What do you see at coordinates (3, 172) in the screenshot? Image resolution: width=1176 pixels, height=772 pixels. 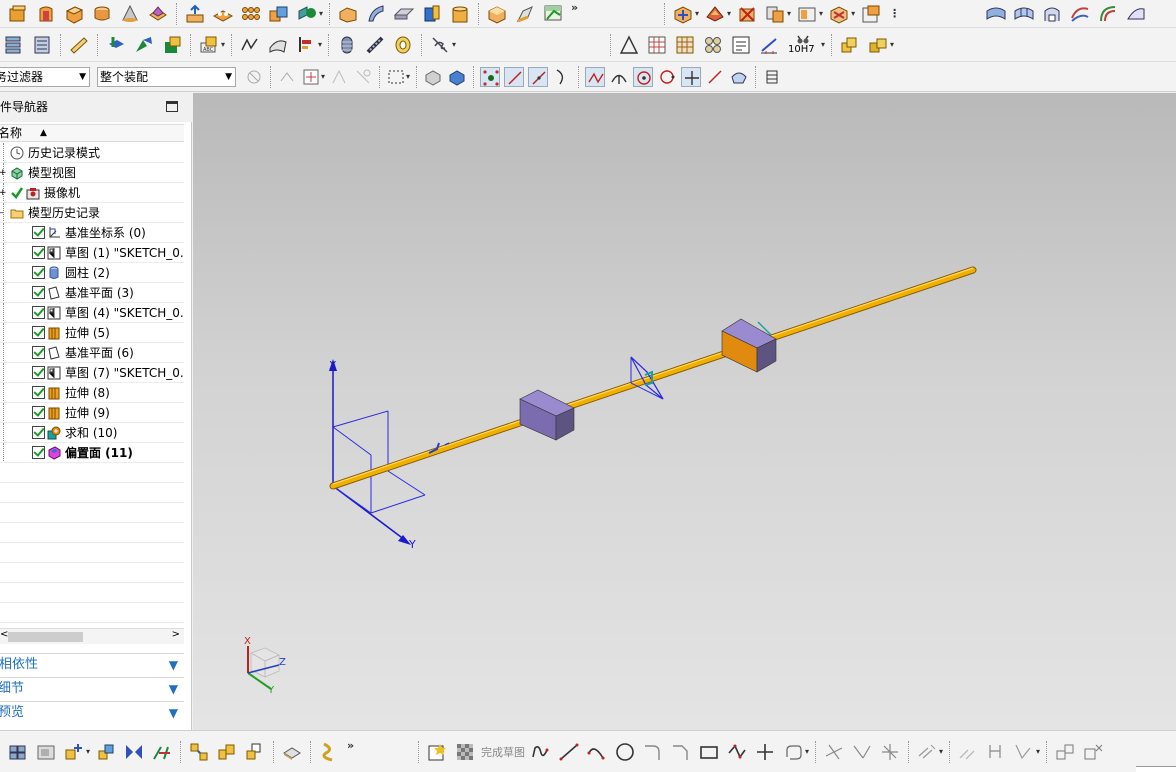 I see `expand-icon: +` at bounding box center [3, 172].